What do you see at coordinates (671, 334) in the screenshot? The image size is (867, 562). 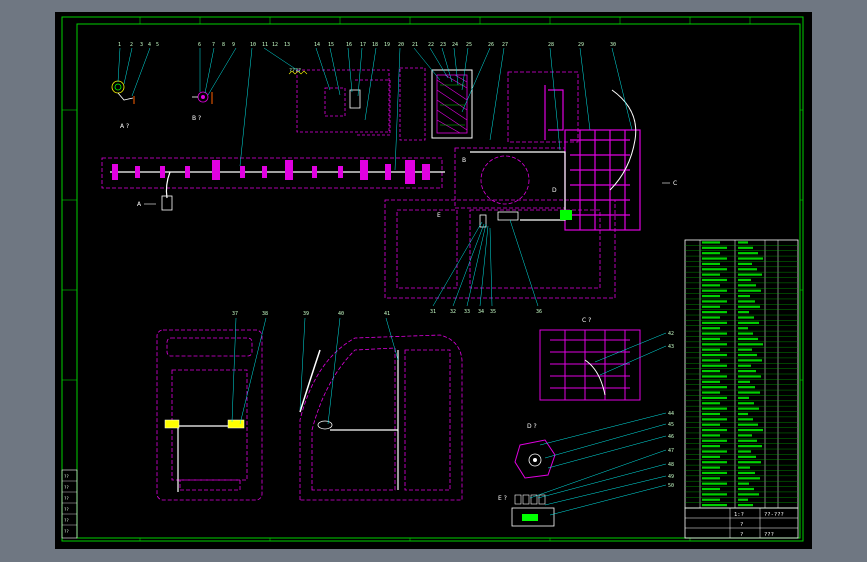 I see `callout-42: 42` at bounding box center [671, 334].